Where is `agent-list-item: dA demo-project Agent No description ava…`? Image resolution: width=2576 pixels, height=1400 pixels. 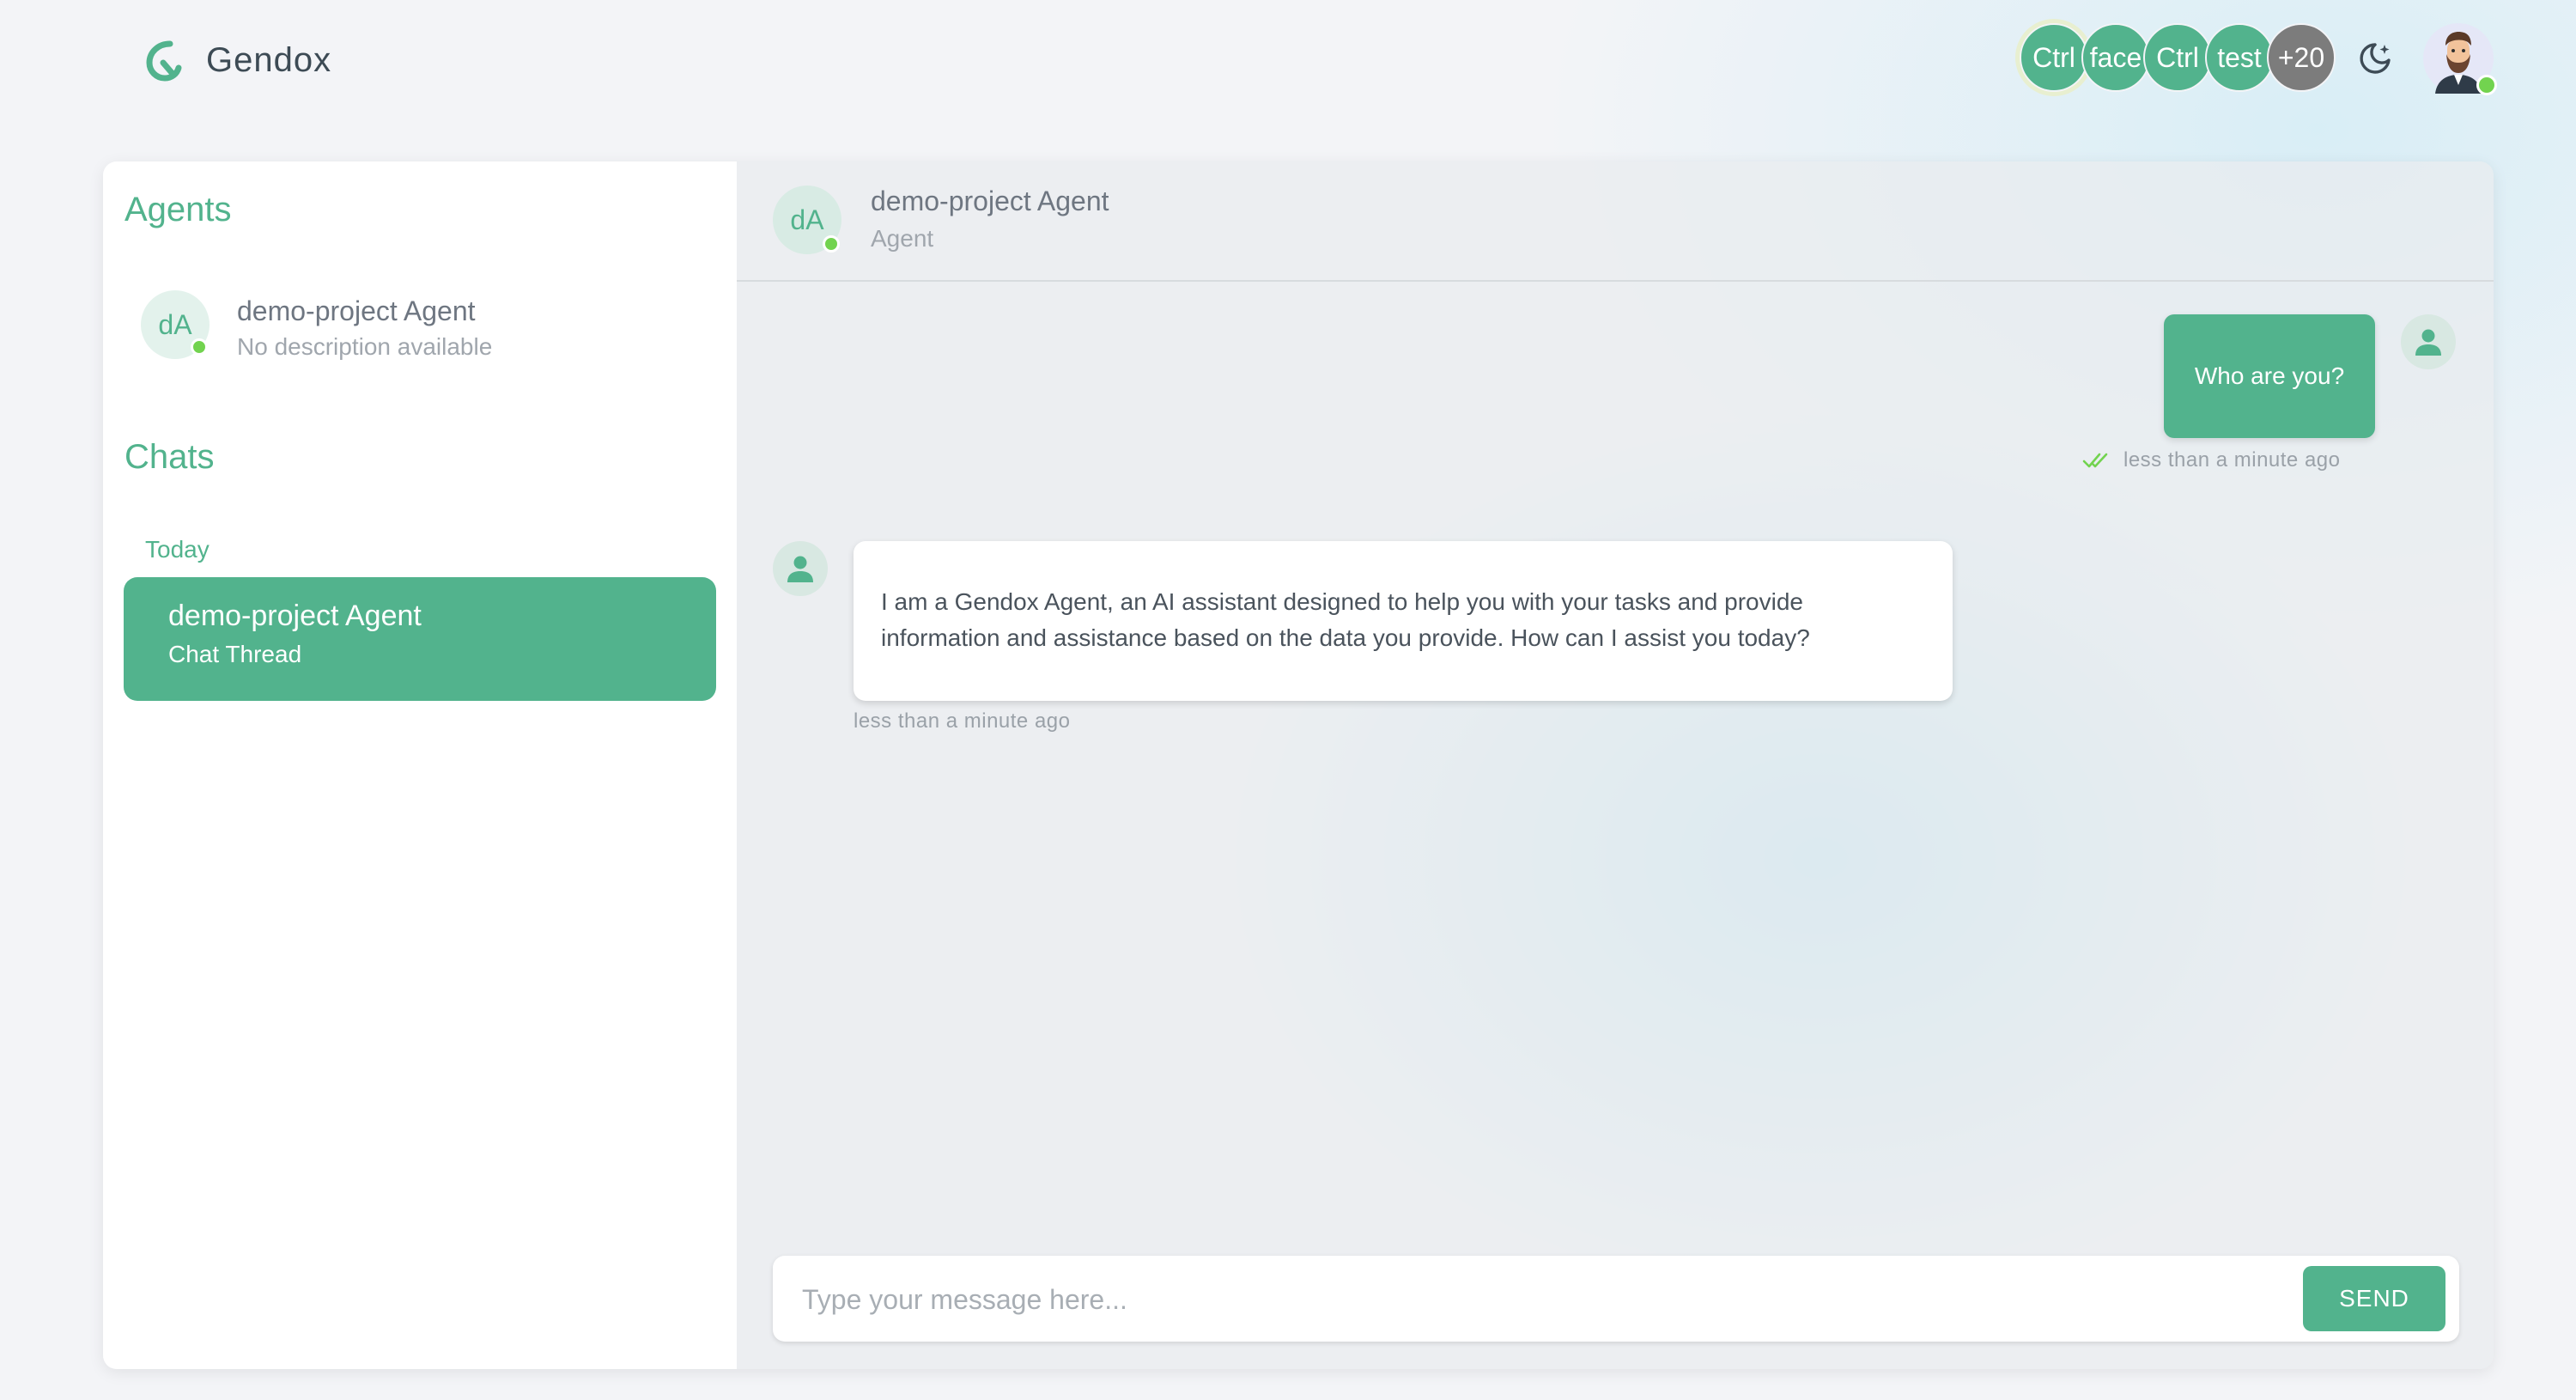 agent-list-item: dA demo-project Agent No description ava… is located at coordinates (424, 325).